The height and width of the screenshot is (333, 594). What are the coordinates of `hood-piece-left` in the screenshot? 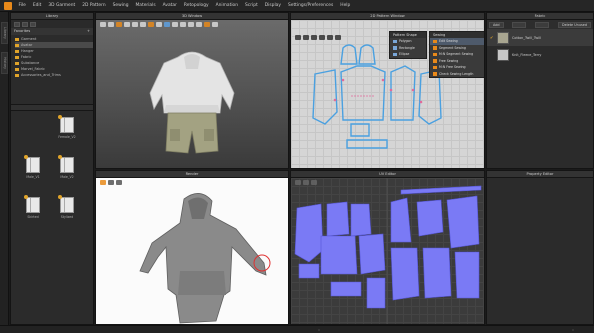 It's located at (349, 54).